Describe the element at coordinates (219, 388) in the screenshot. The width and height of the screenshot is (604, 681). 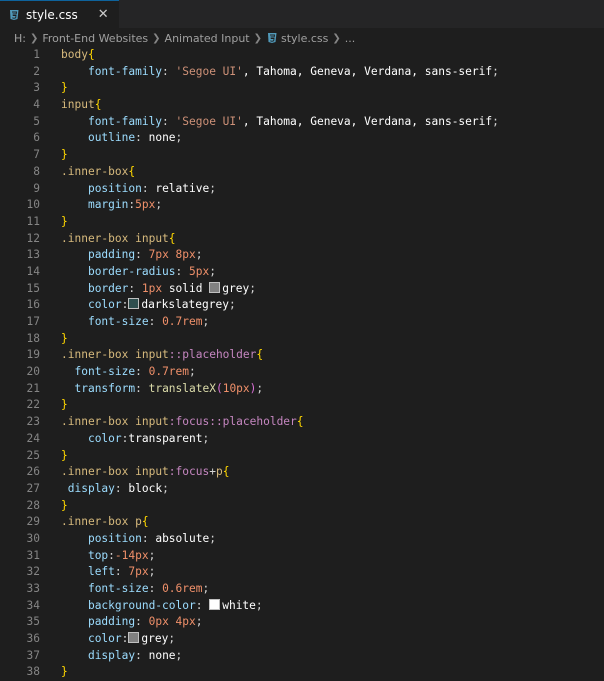
I see `code-token: (` at that location.